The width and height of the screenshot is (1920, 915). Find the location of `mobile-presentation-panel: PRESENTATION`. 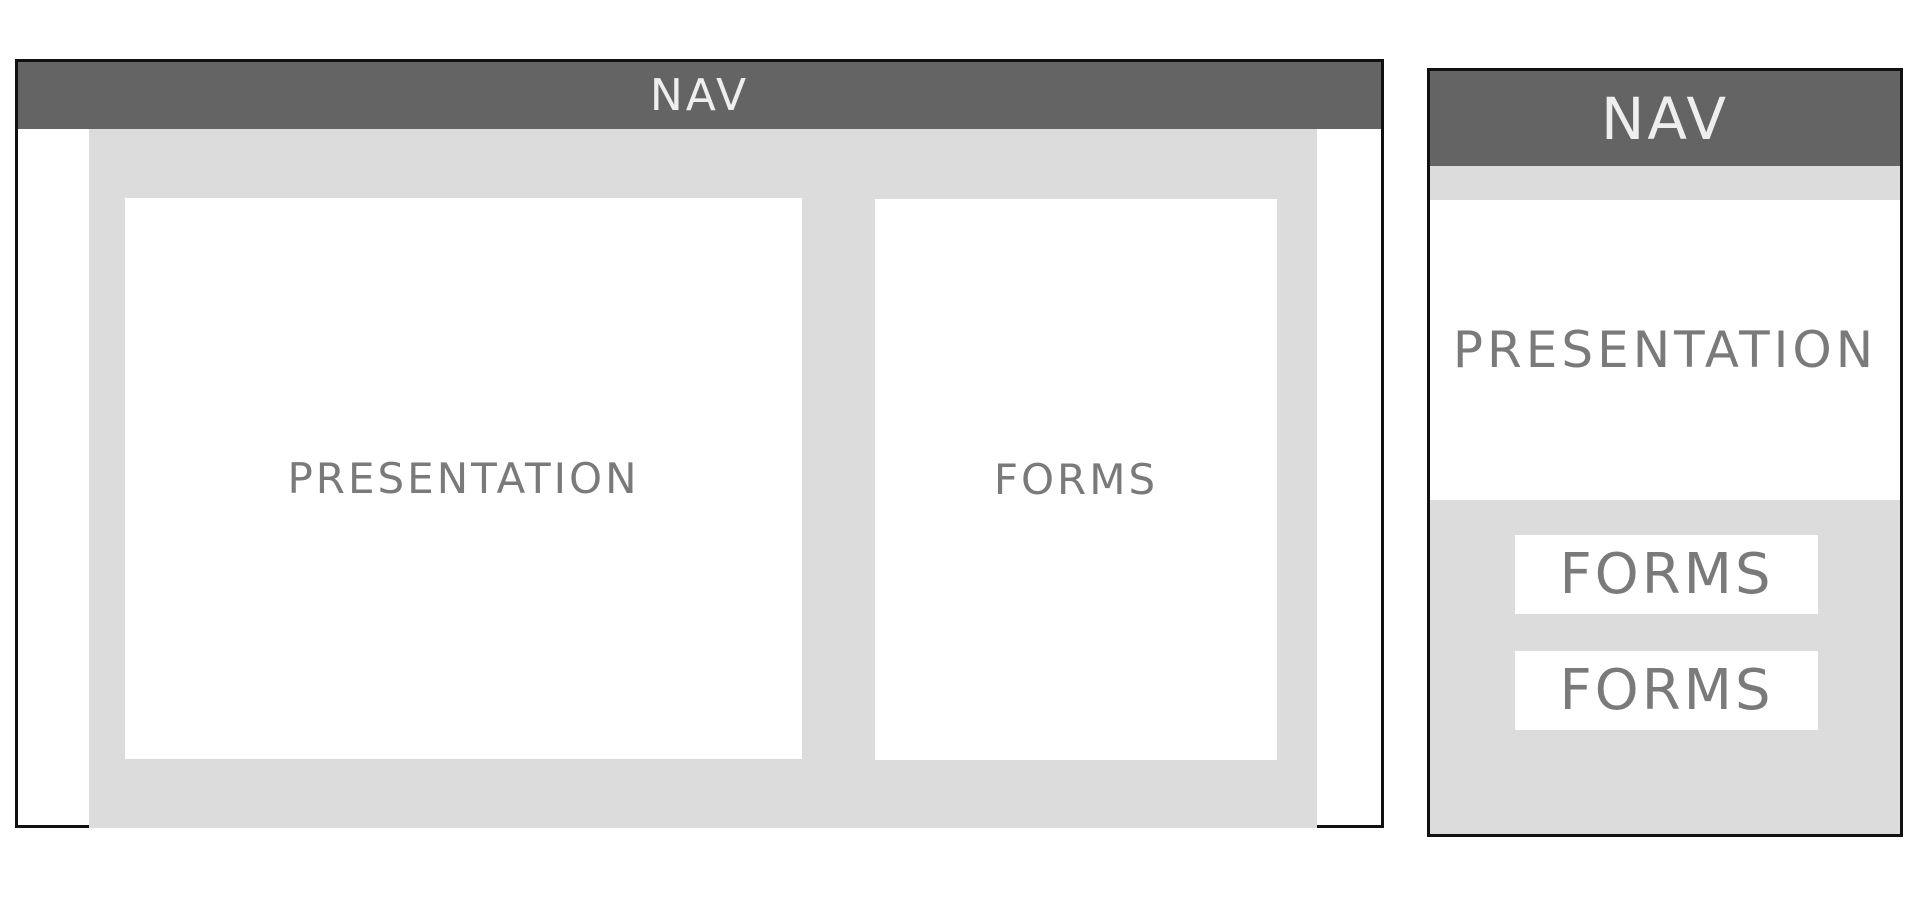

mobile-presentation-panel: PRESENTATION is located at coordinates (1665, 350).